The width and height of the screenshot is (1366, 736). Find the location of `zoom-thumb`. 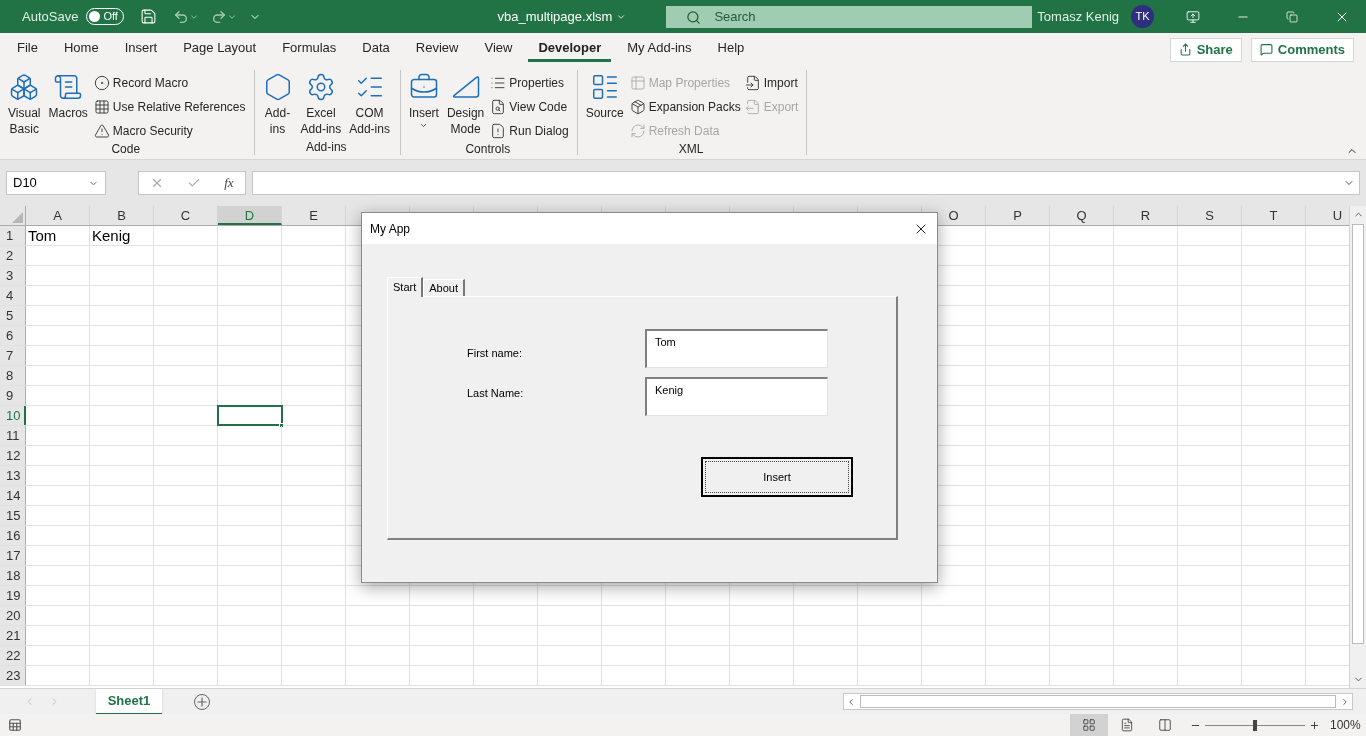

zoom-thumb is located at coordinates (1255, 725).